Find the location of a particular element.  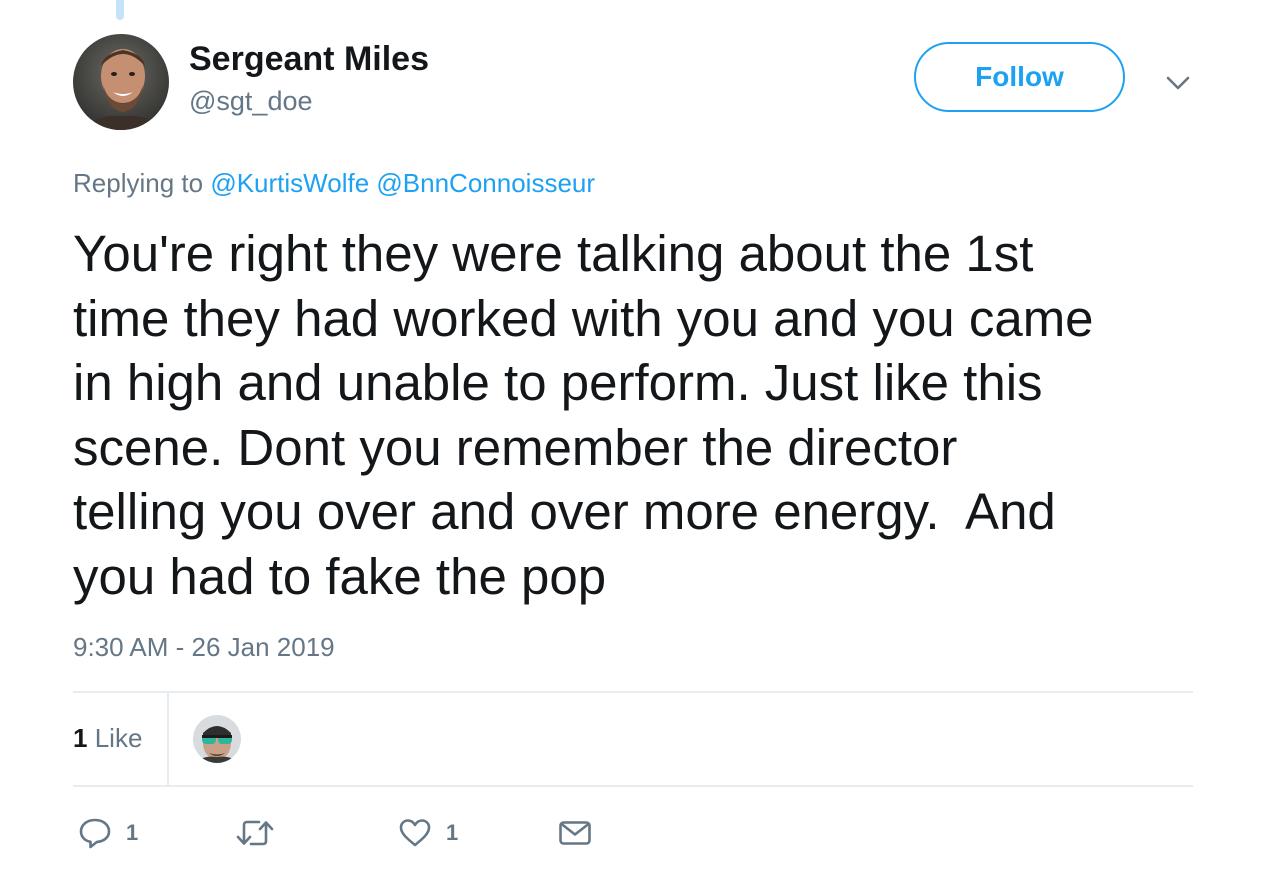

tweet-timestamp: 9:30 AM - 26 Jan 2019 is located at coordinates (204, 647).